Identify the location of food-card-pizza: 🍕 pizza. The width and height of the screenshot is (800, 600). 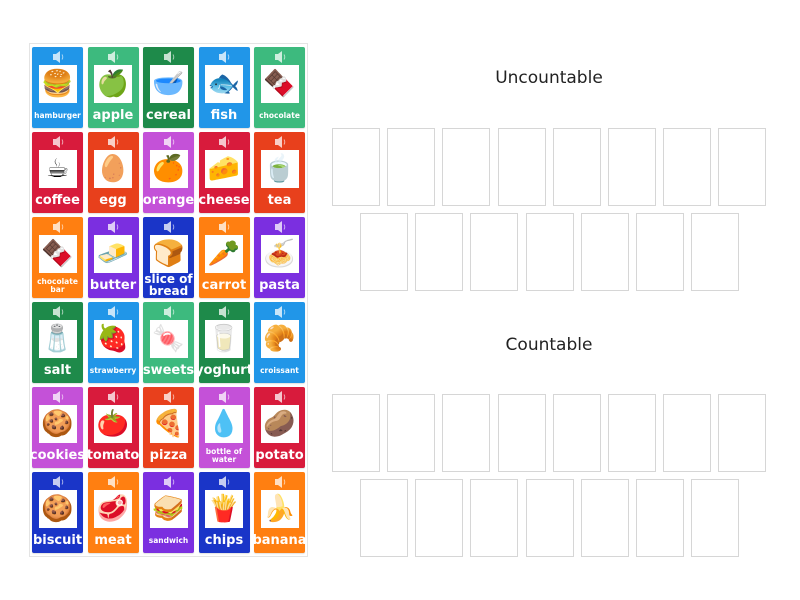
(168, 427).